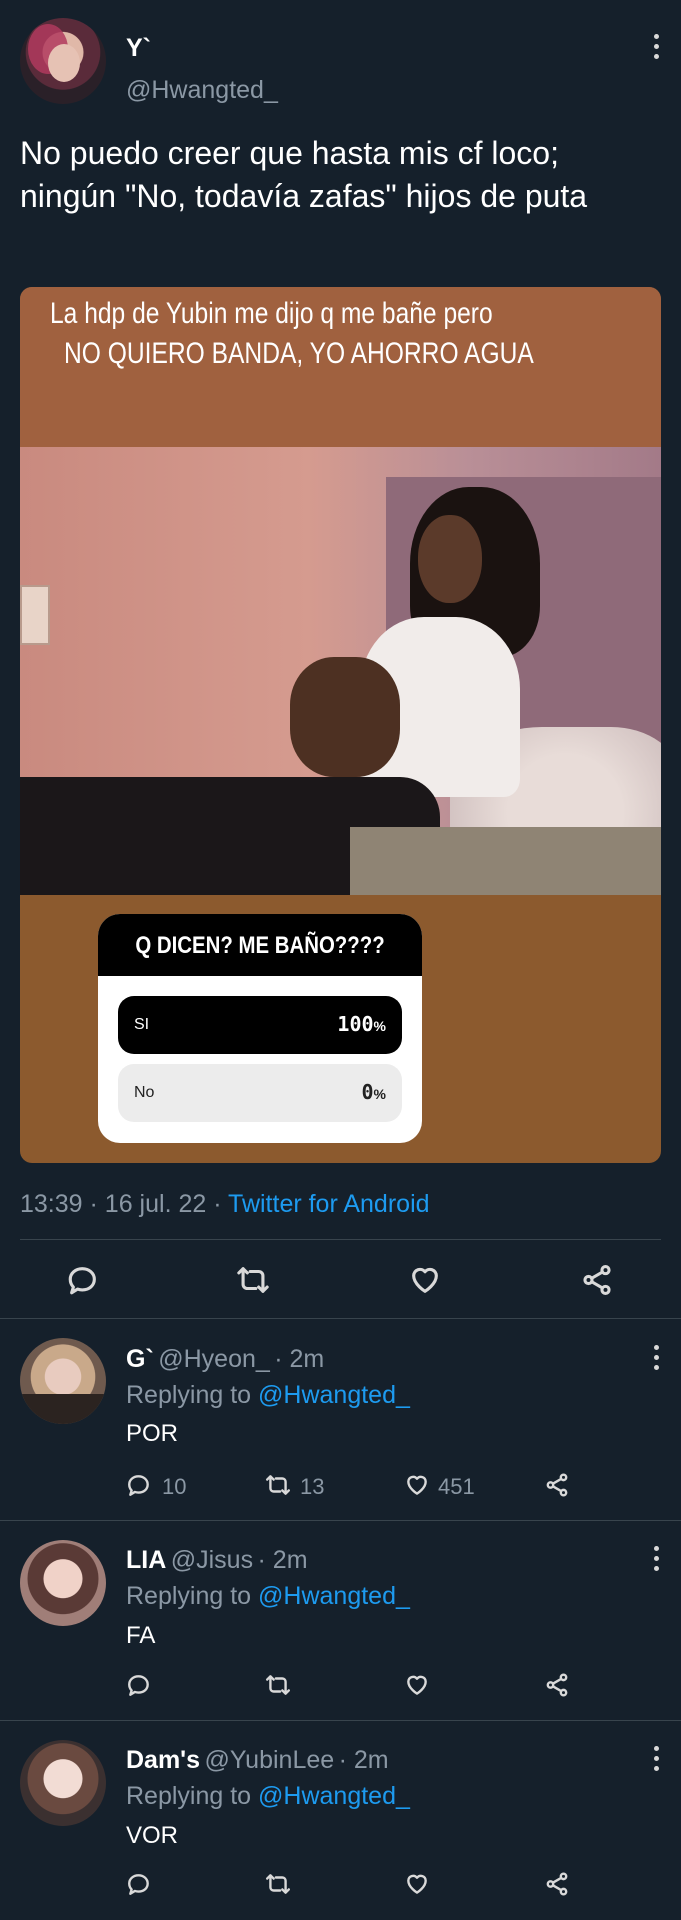 This screenshot has width=681, height=1920. What do you see at coordinates (312, 1486) in the screenshot?
I see `retweet-count: 13` at bounding box center [312, 1486].